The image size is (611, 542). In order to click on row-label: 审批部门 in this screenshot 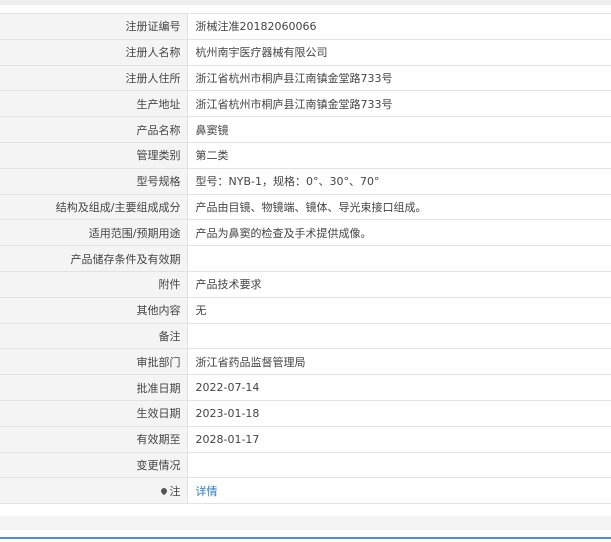, I will do `click(94, 362)`.